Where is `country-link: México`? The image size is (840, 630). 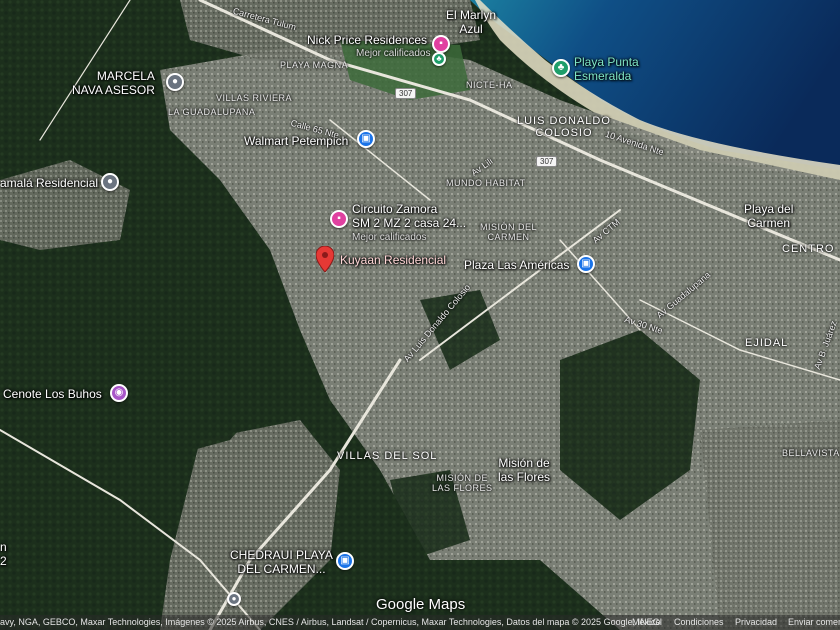
country-link: México is located at coordinates (646, 622).